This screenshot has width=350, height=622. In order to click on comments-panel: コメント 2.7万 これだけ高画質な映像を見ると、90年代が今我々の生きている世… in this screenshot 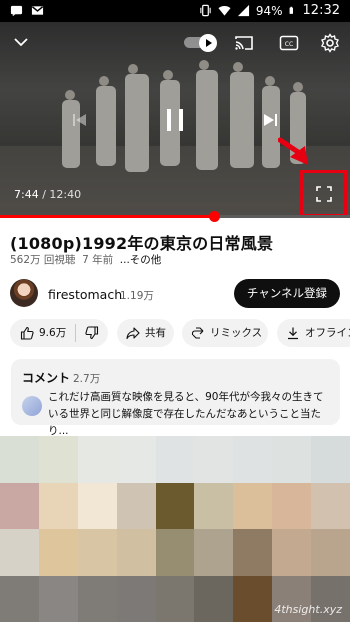, I will do `click(175, 398)`.